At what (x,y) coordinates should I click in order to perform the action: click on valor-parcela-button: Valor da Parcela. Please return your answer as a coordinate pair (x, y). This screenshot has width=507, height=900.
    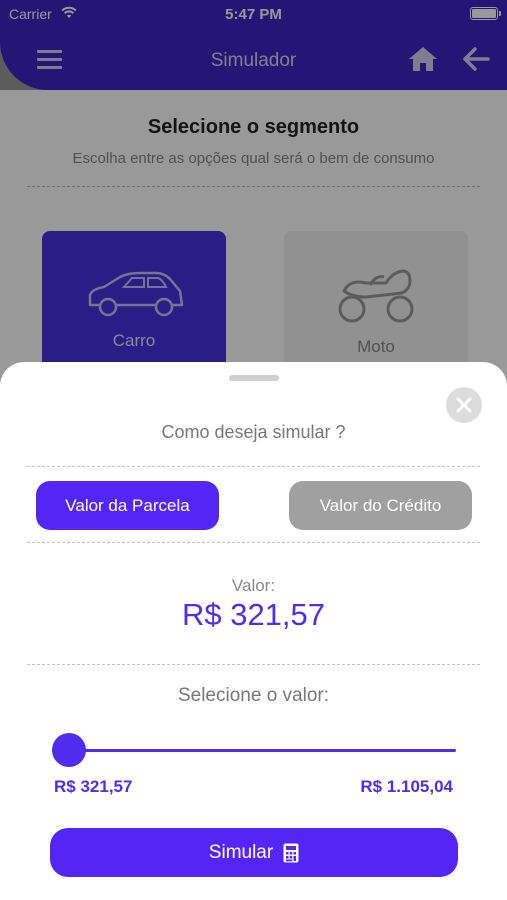
    Looking at the image, I should click on (127, 505).